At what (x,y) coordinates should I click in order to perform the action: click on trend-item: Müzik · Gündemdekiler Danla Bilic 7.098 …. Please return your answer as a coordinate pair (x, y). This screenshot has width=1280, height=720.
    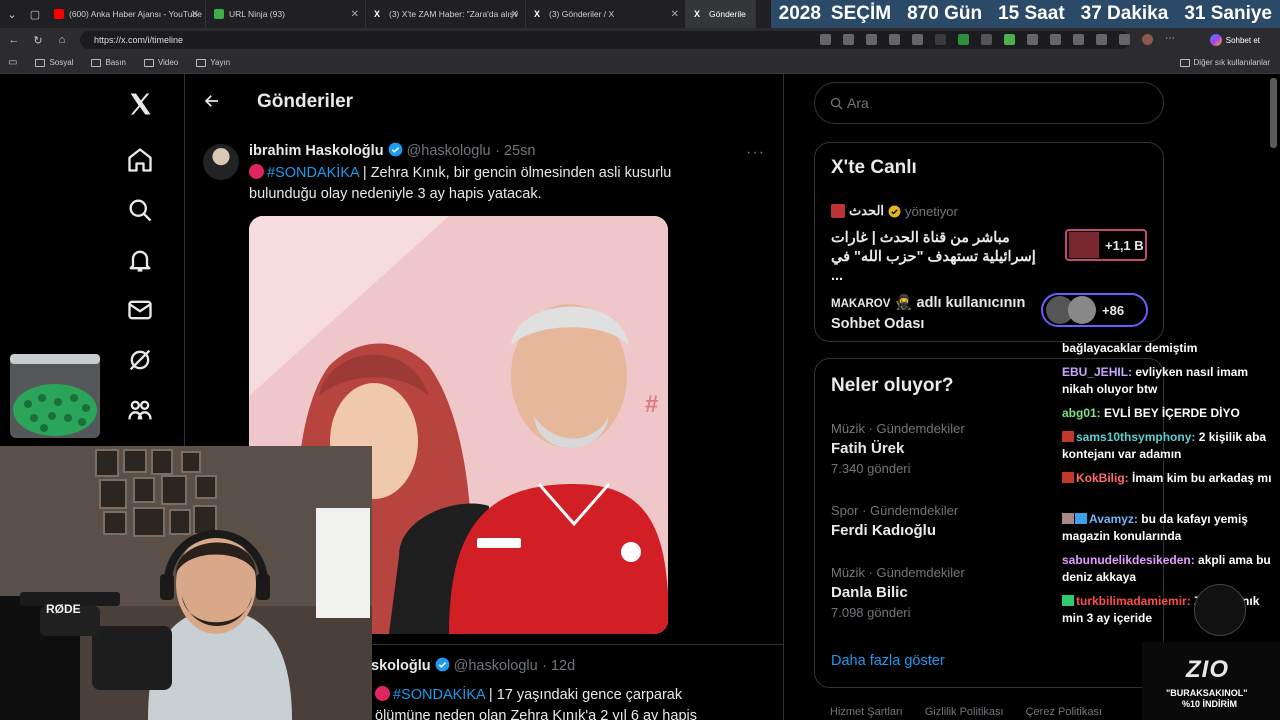
    Looking at the image, I should click on (898, 592).